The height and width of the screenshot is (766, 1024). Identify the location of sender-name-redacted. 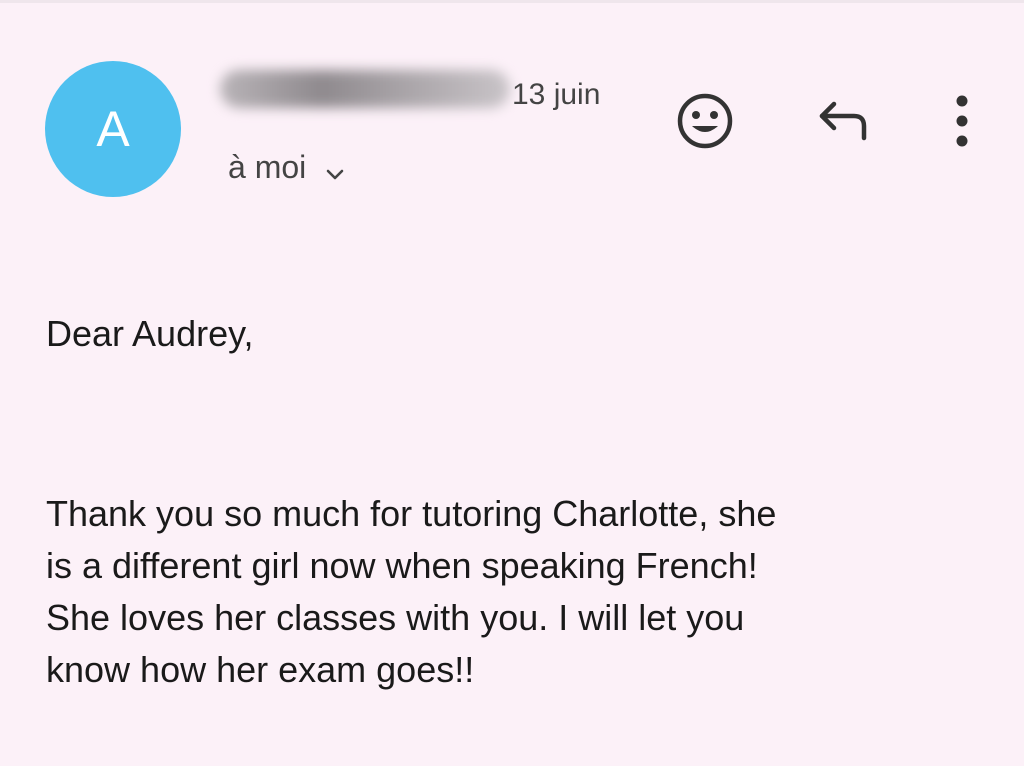
(365, 89).